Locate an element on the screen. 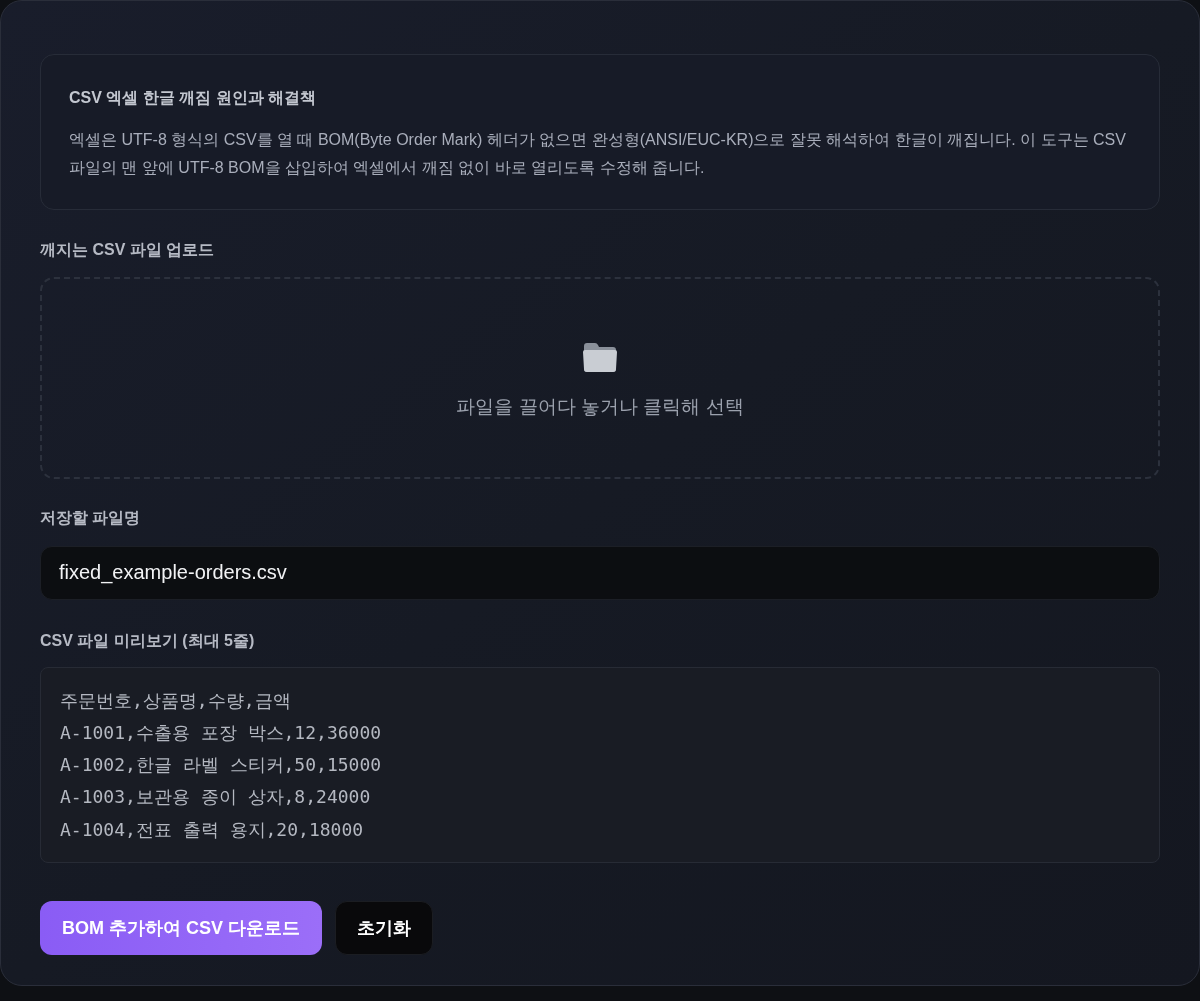 This screenshot has height=1001, width=1200. info-title: CSV 엑셀 한글 깨짐 원인과 해결책 is located at coordinates (193, 98).